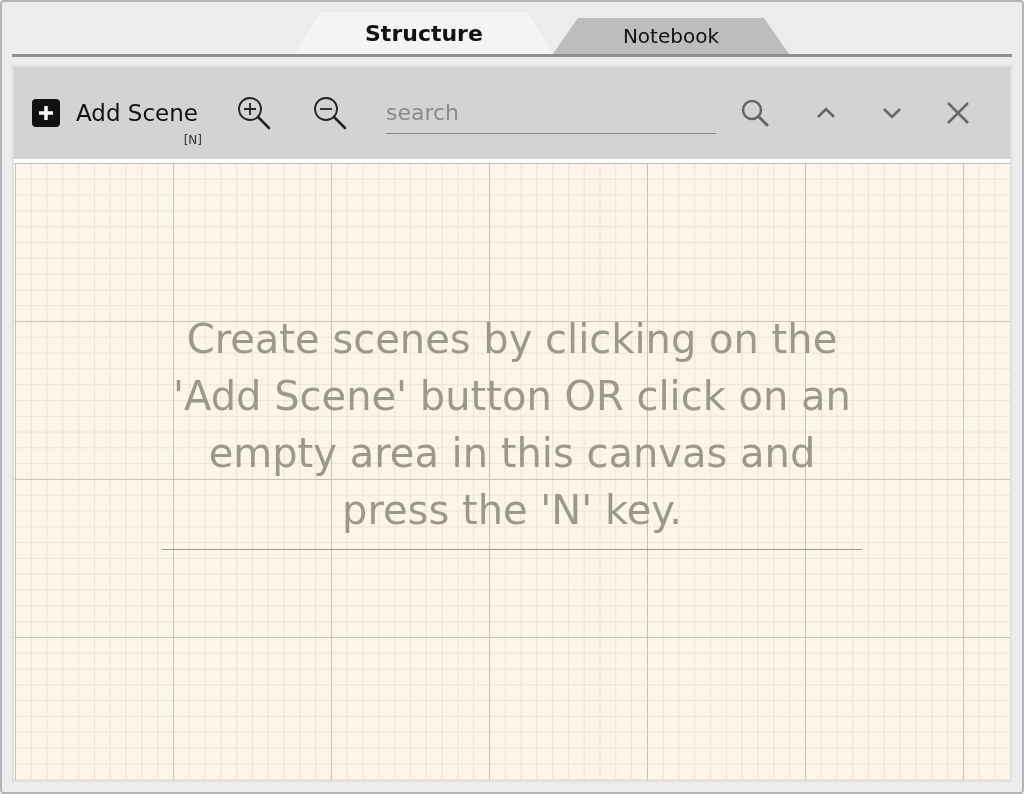  I want to click on close-icon, so click(957, 113).